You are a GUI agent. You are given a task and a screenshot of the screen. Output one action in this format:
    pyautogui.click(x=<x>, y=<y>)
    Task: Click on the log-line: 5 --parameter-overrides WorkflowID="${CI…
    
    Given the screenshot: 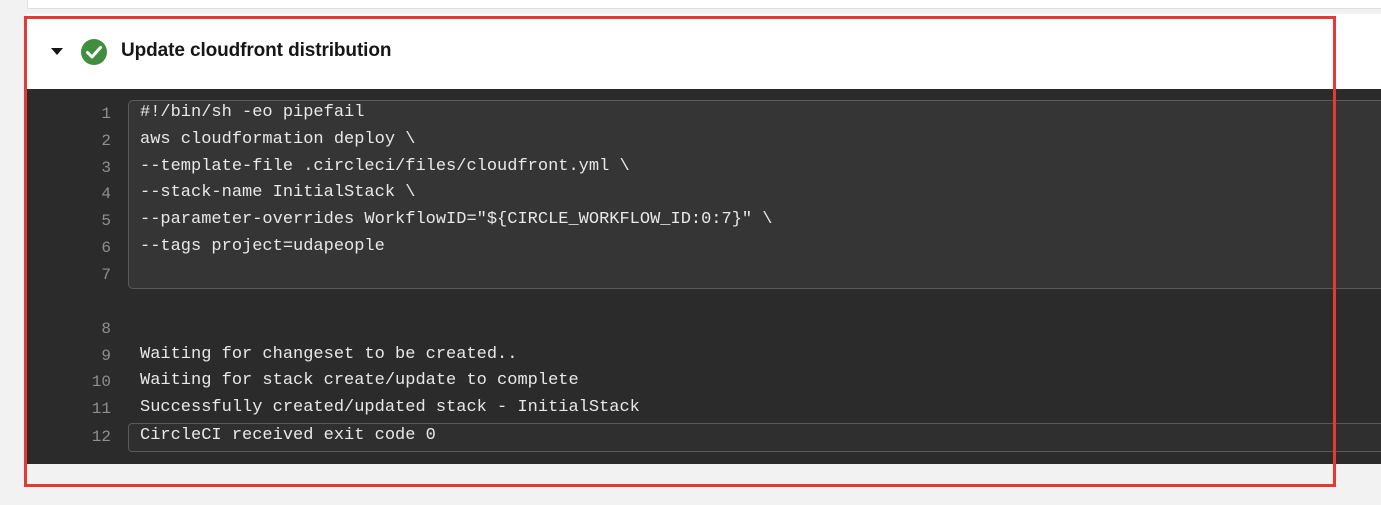 What is the action you would take?
    pyautogui.click(x=704, y=221)
    